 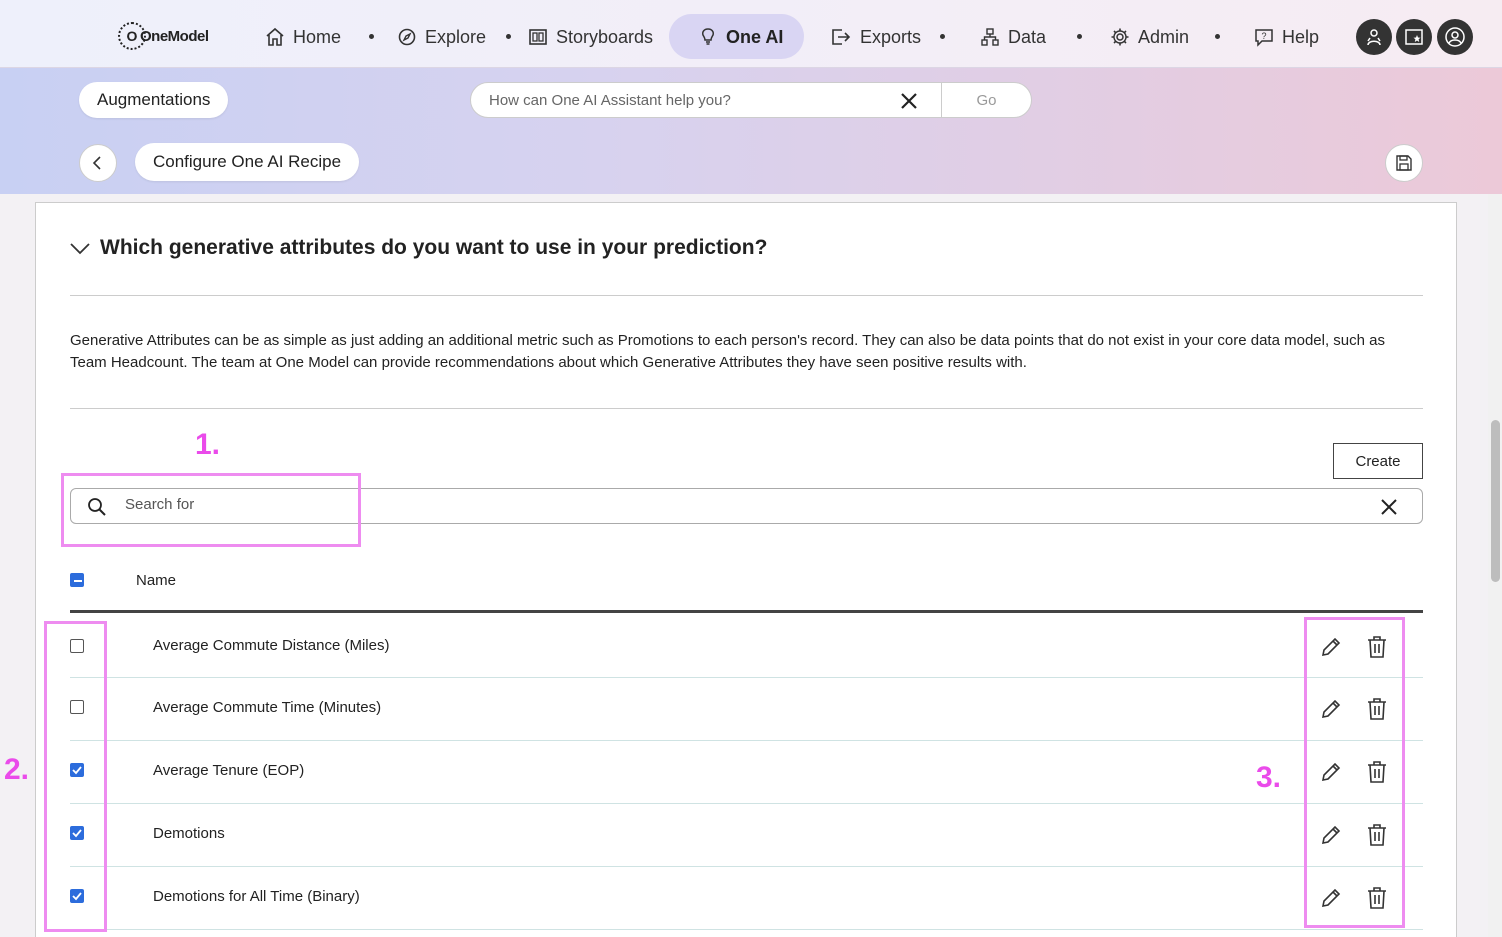 What do you see at coordinates (1027, 36) in the screenshot?
I see `nav-data-label: Data` at bounding box center [1027, 36].